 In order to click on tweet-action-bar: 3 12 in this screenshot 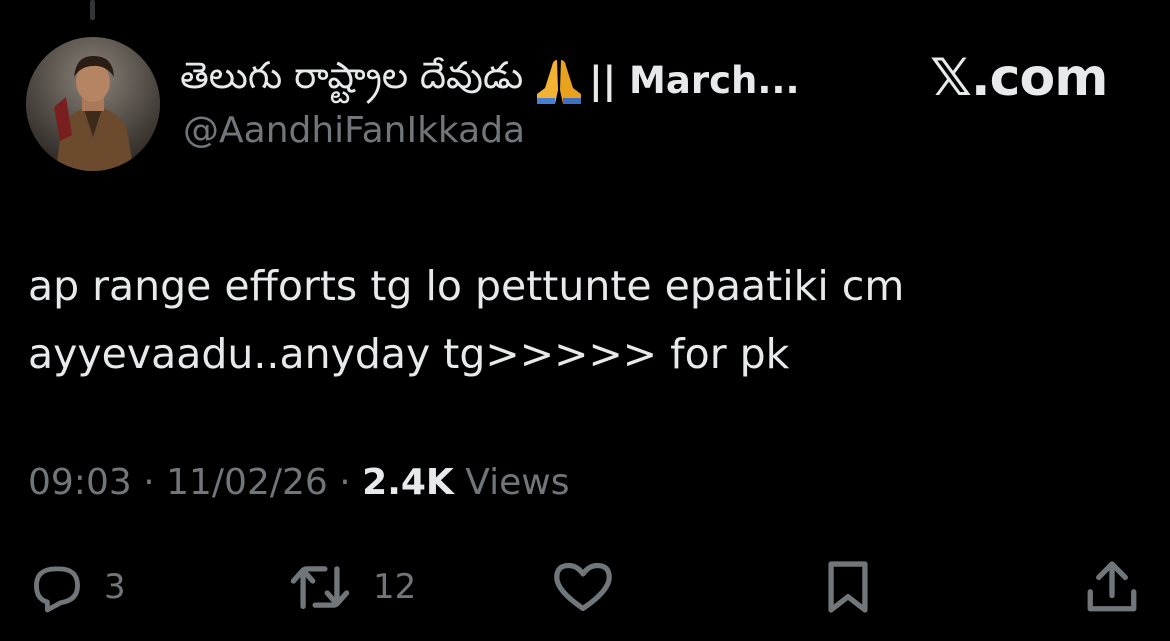, I will do `click(585, 587)`.